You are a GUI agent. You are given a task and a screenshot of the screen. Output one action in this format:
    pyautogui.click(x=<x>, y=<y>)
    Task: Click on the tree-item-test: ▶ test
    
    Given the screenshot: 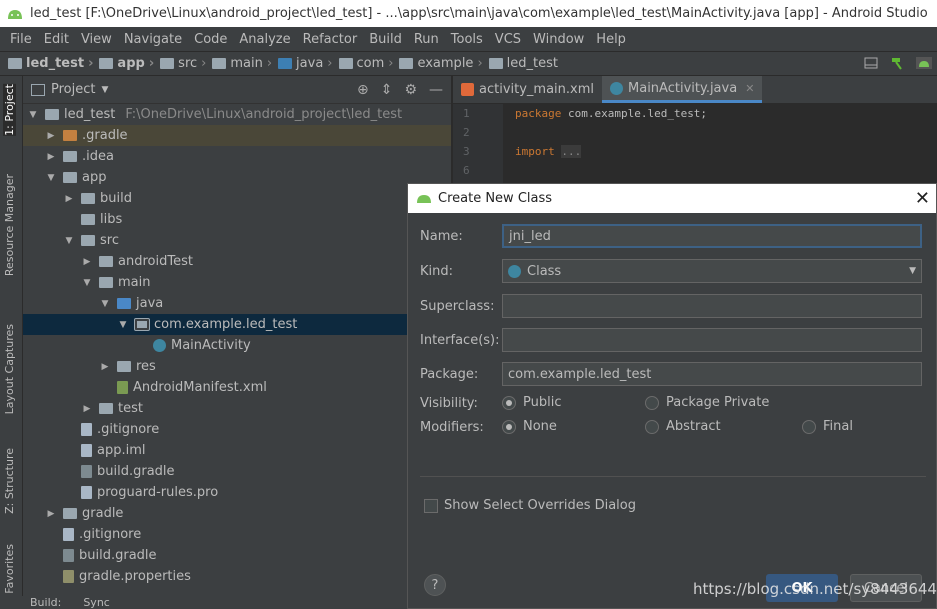 What is the action you would take?
    pyautogui.click(x=237, y=408)
    